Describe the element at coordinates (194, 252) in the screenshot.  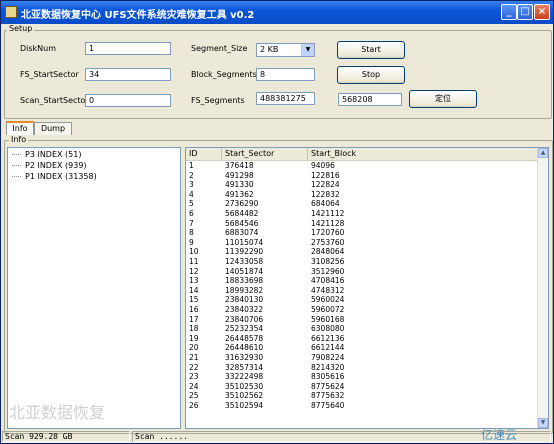
I see `cell-id: 10` at that location.